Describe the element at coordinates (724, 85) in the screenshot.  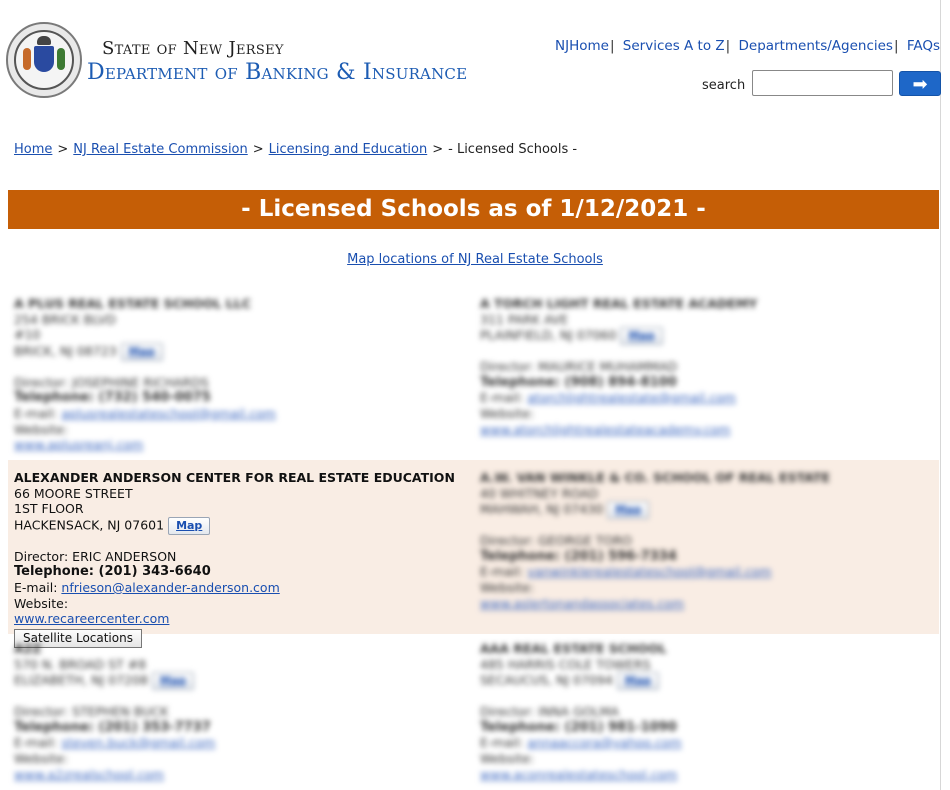
I see `search-label: search` at that location.